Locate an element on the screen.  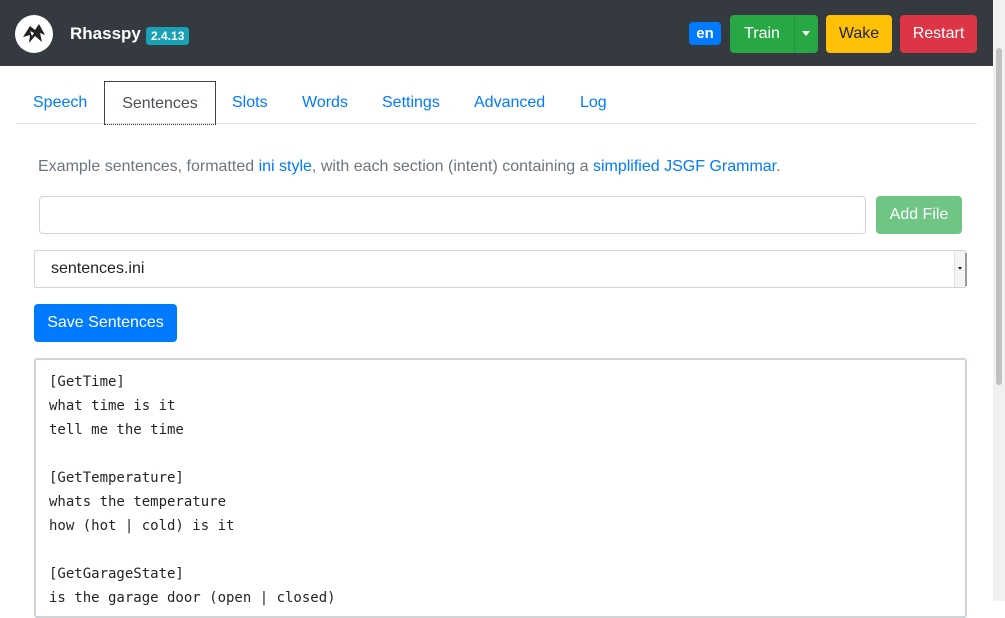
new-file-name-input is located at coordinates (452, 215).